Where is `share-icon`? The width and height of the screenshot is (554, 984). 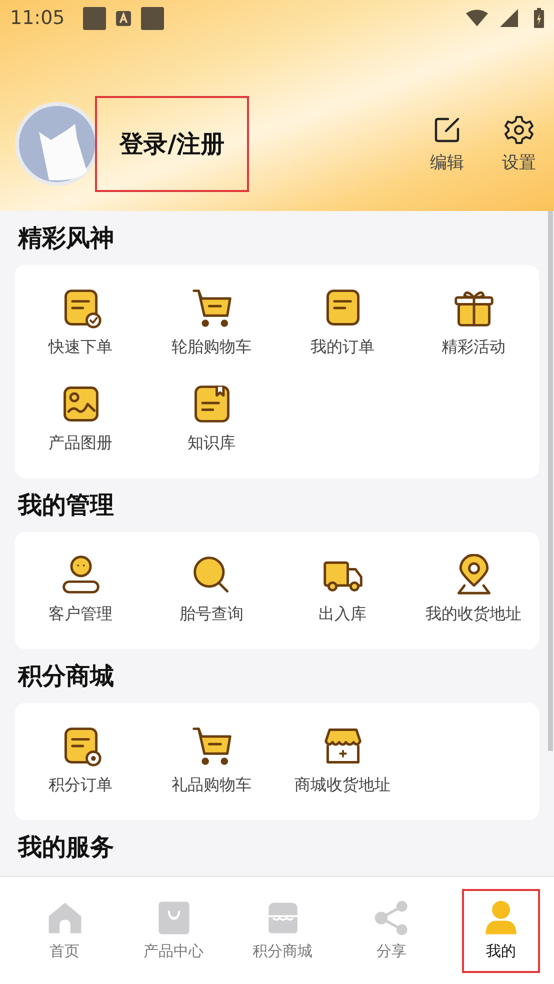 share-icon is located at coordinates (392, 918).